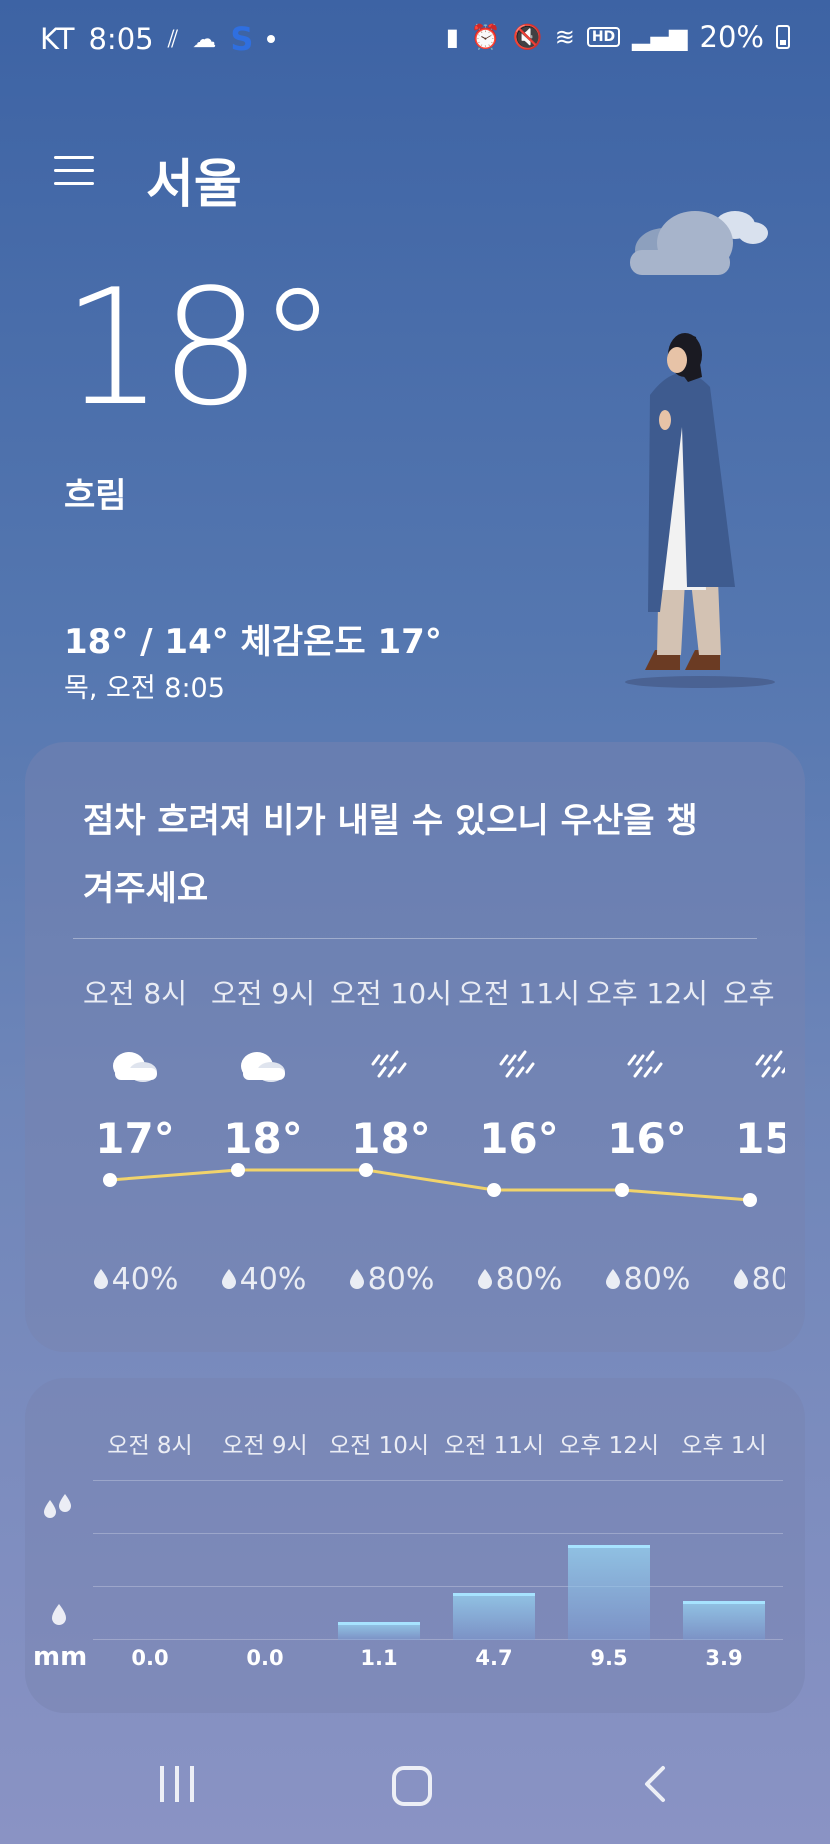 Image resolution: width=830 pixels, height=1844 pixels. I want to click on precip-time-label: 오전 8시, so click(150, 1446).